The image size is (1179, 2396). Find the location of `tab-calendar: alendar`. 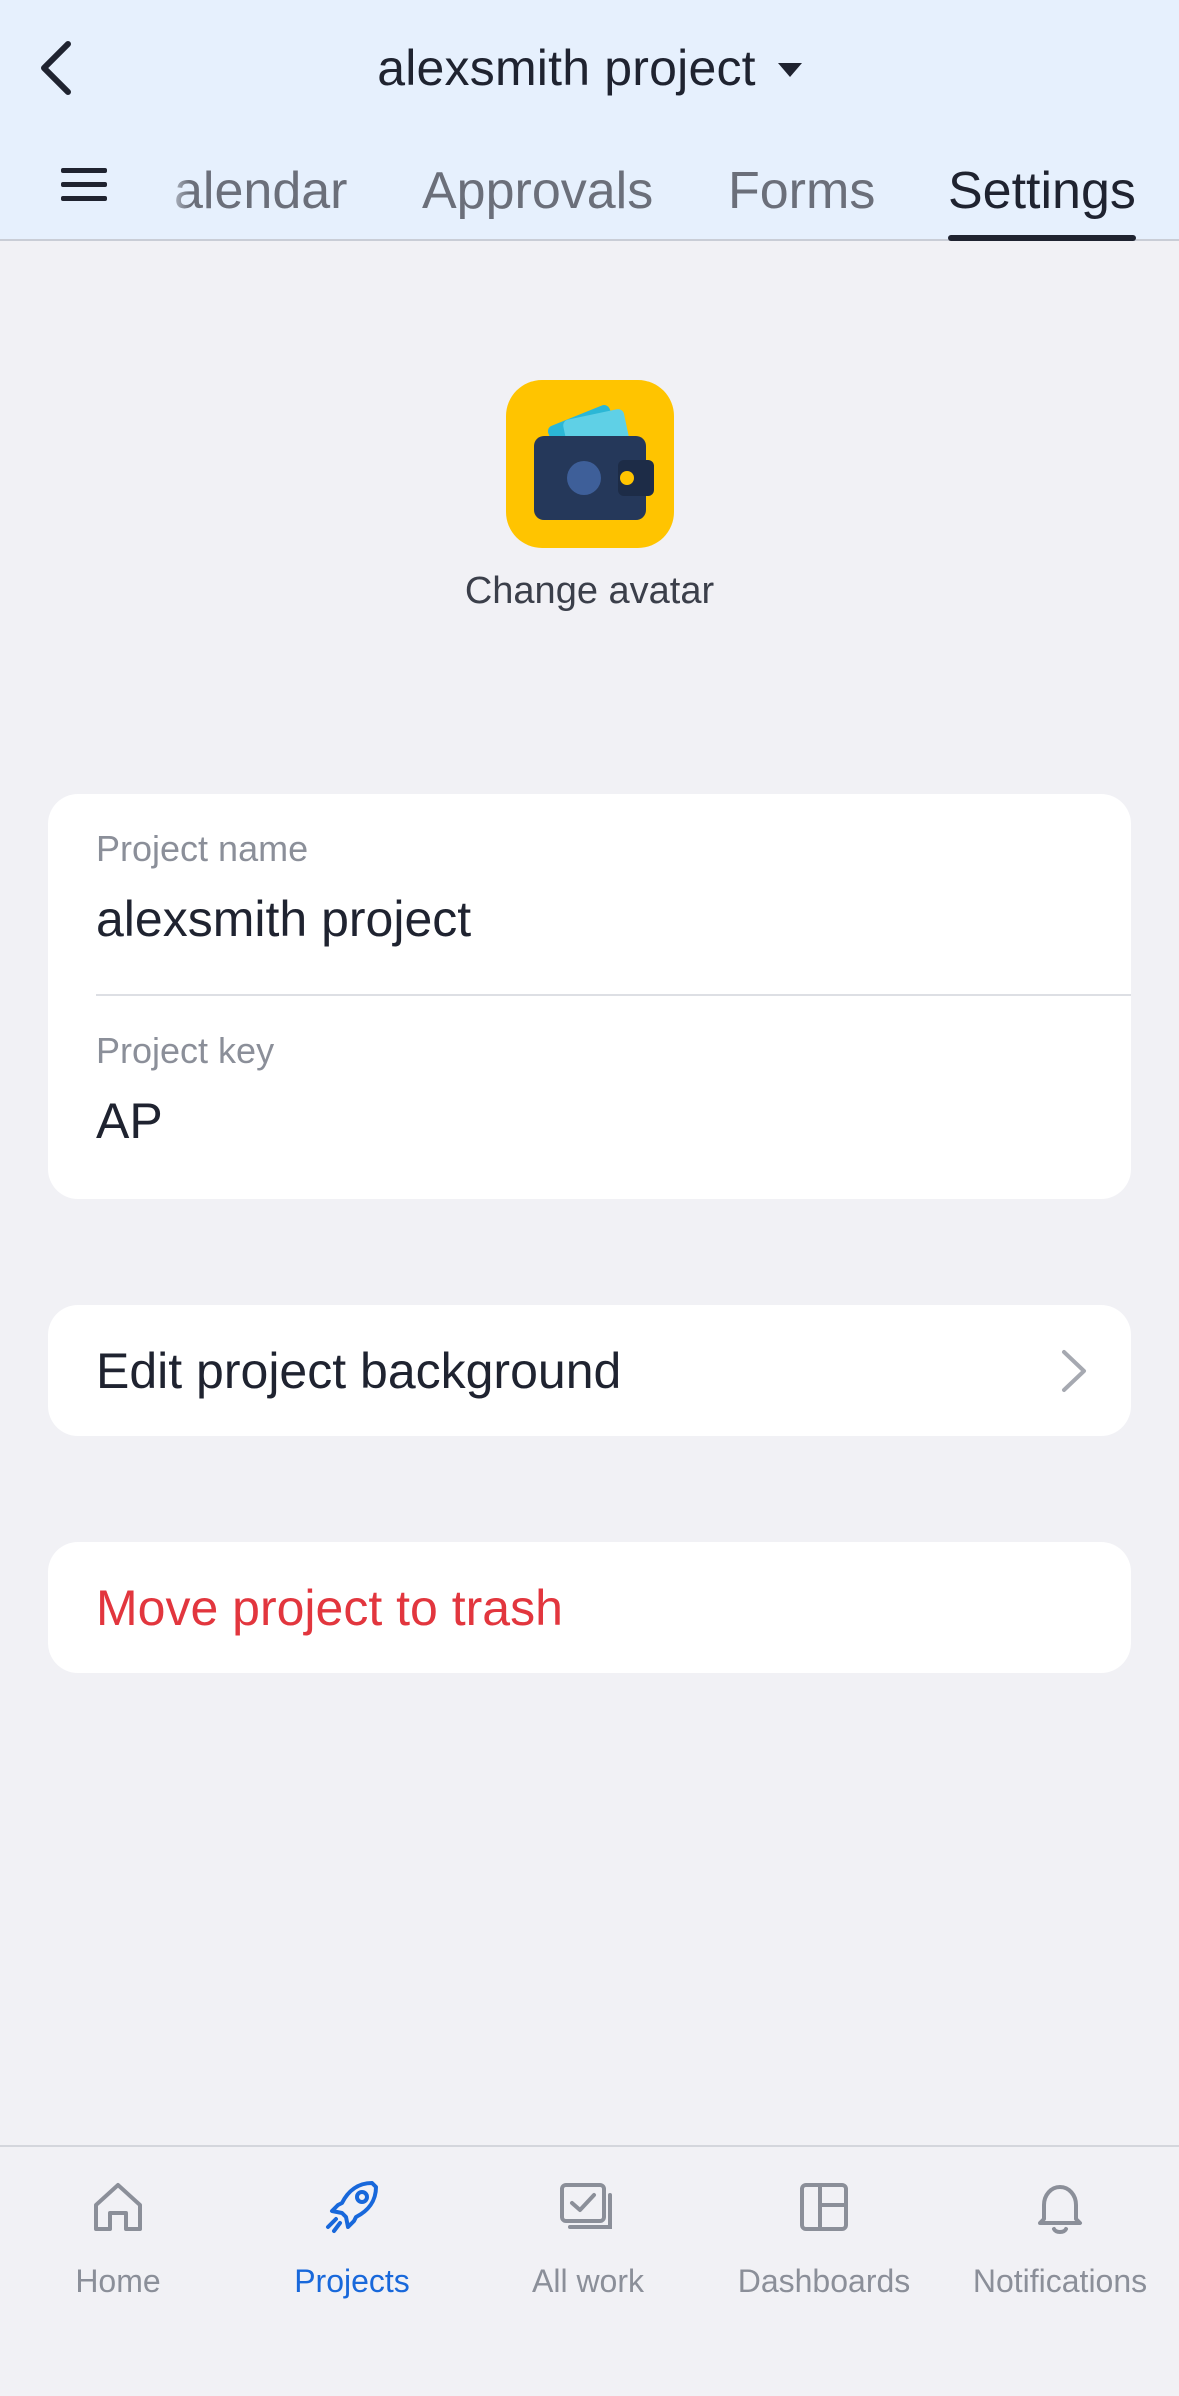

tab-calendar: alendar is located at coordinates (260, 190).